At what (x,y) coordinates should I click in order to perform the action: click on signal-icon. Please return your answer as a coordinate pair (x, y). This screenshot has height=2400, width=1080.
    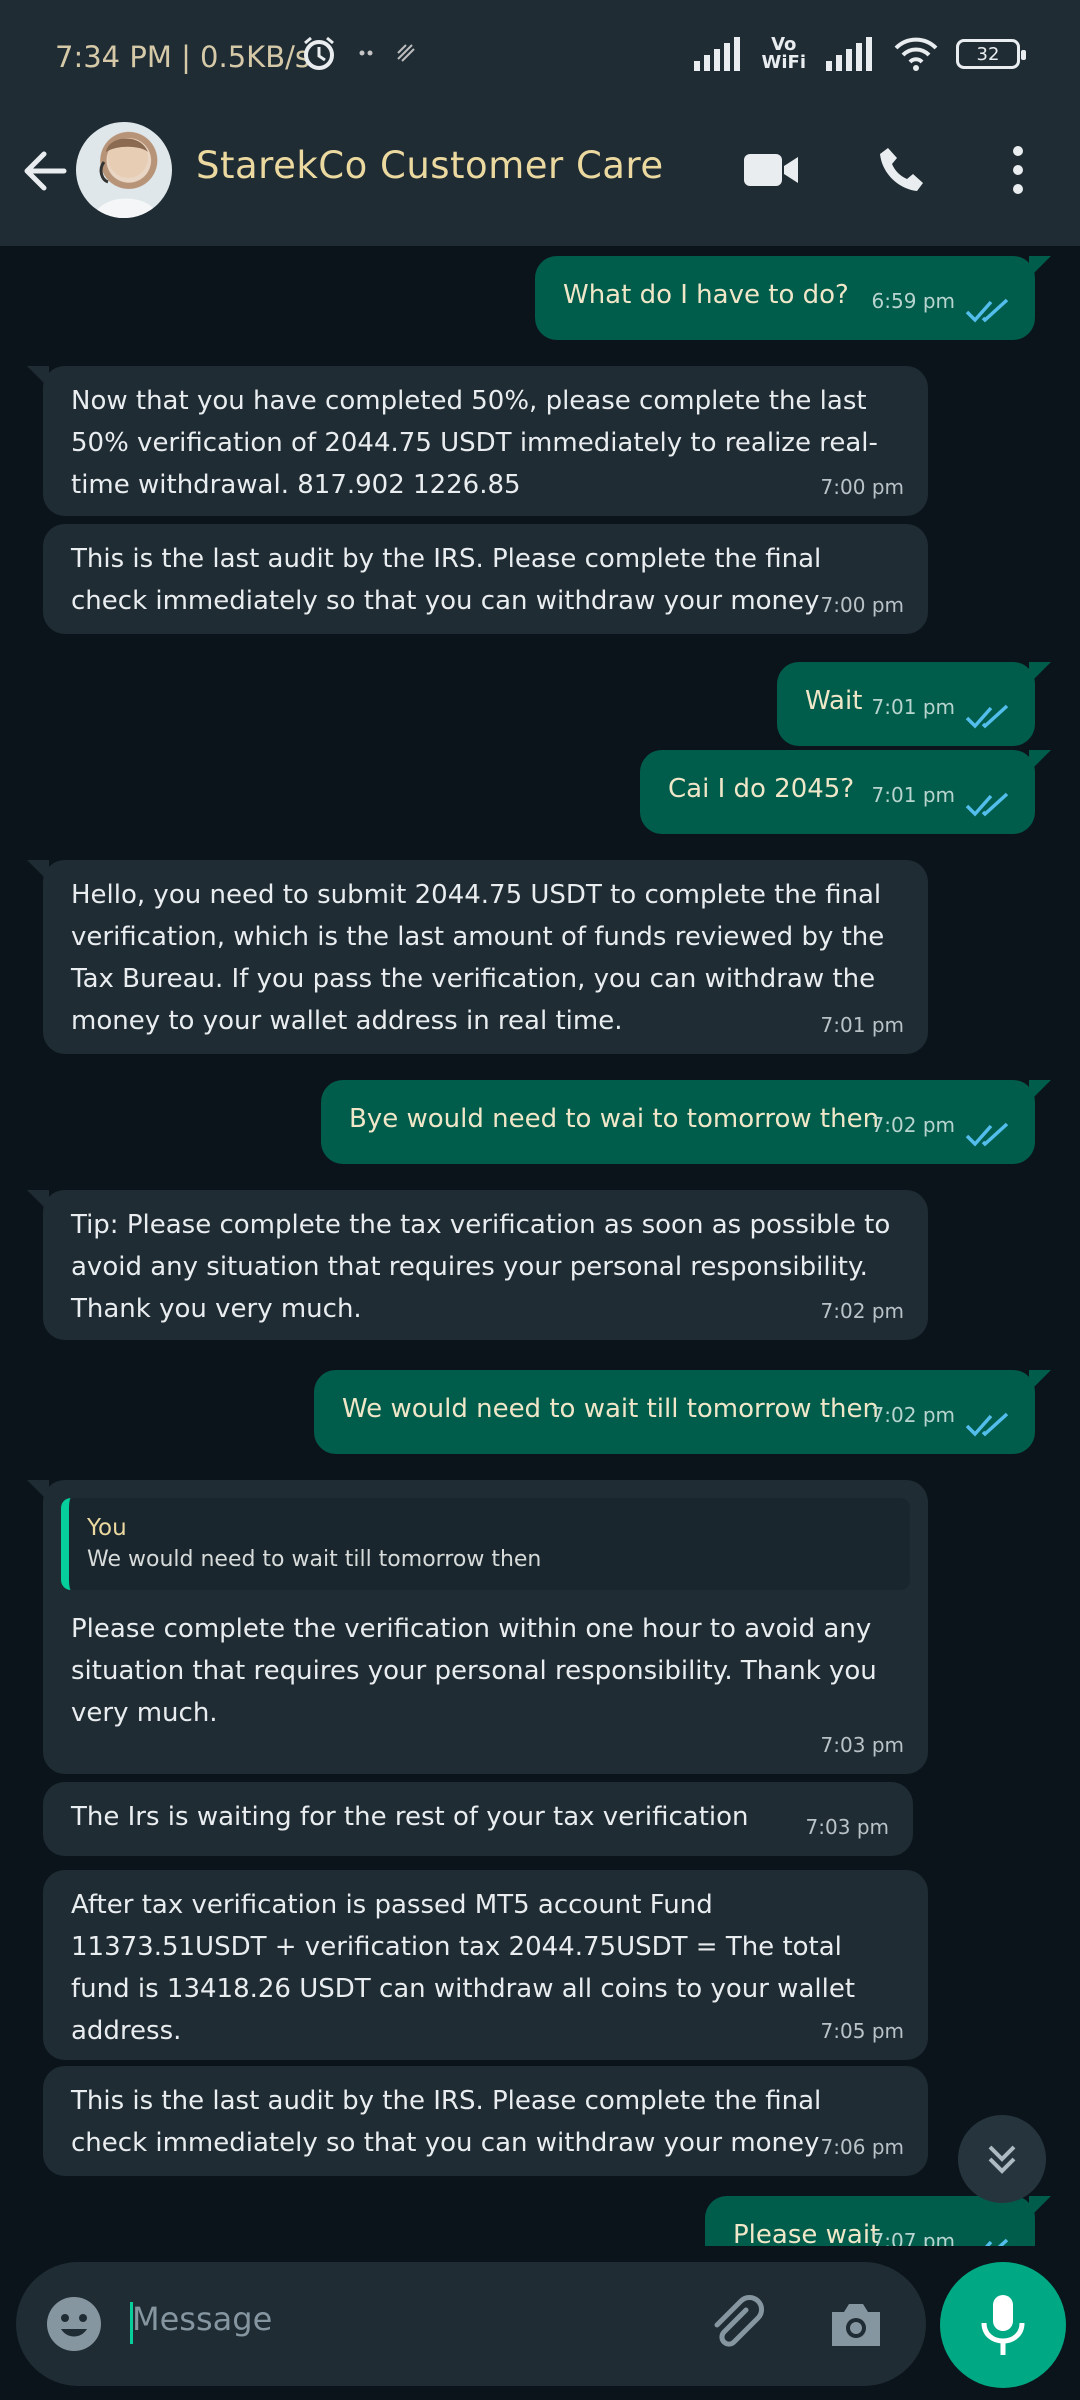
    Looking at the image, I should click on (716, 54).